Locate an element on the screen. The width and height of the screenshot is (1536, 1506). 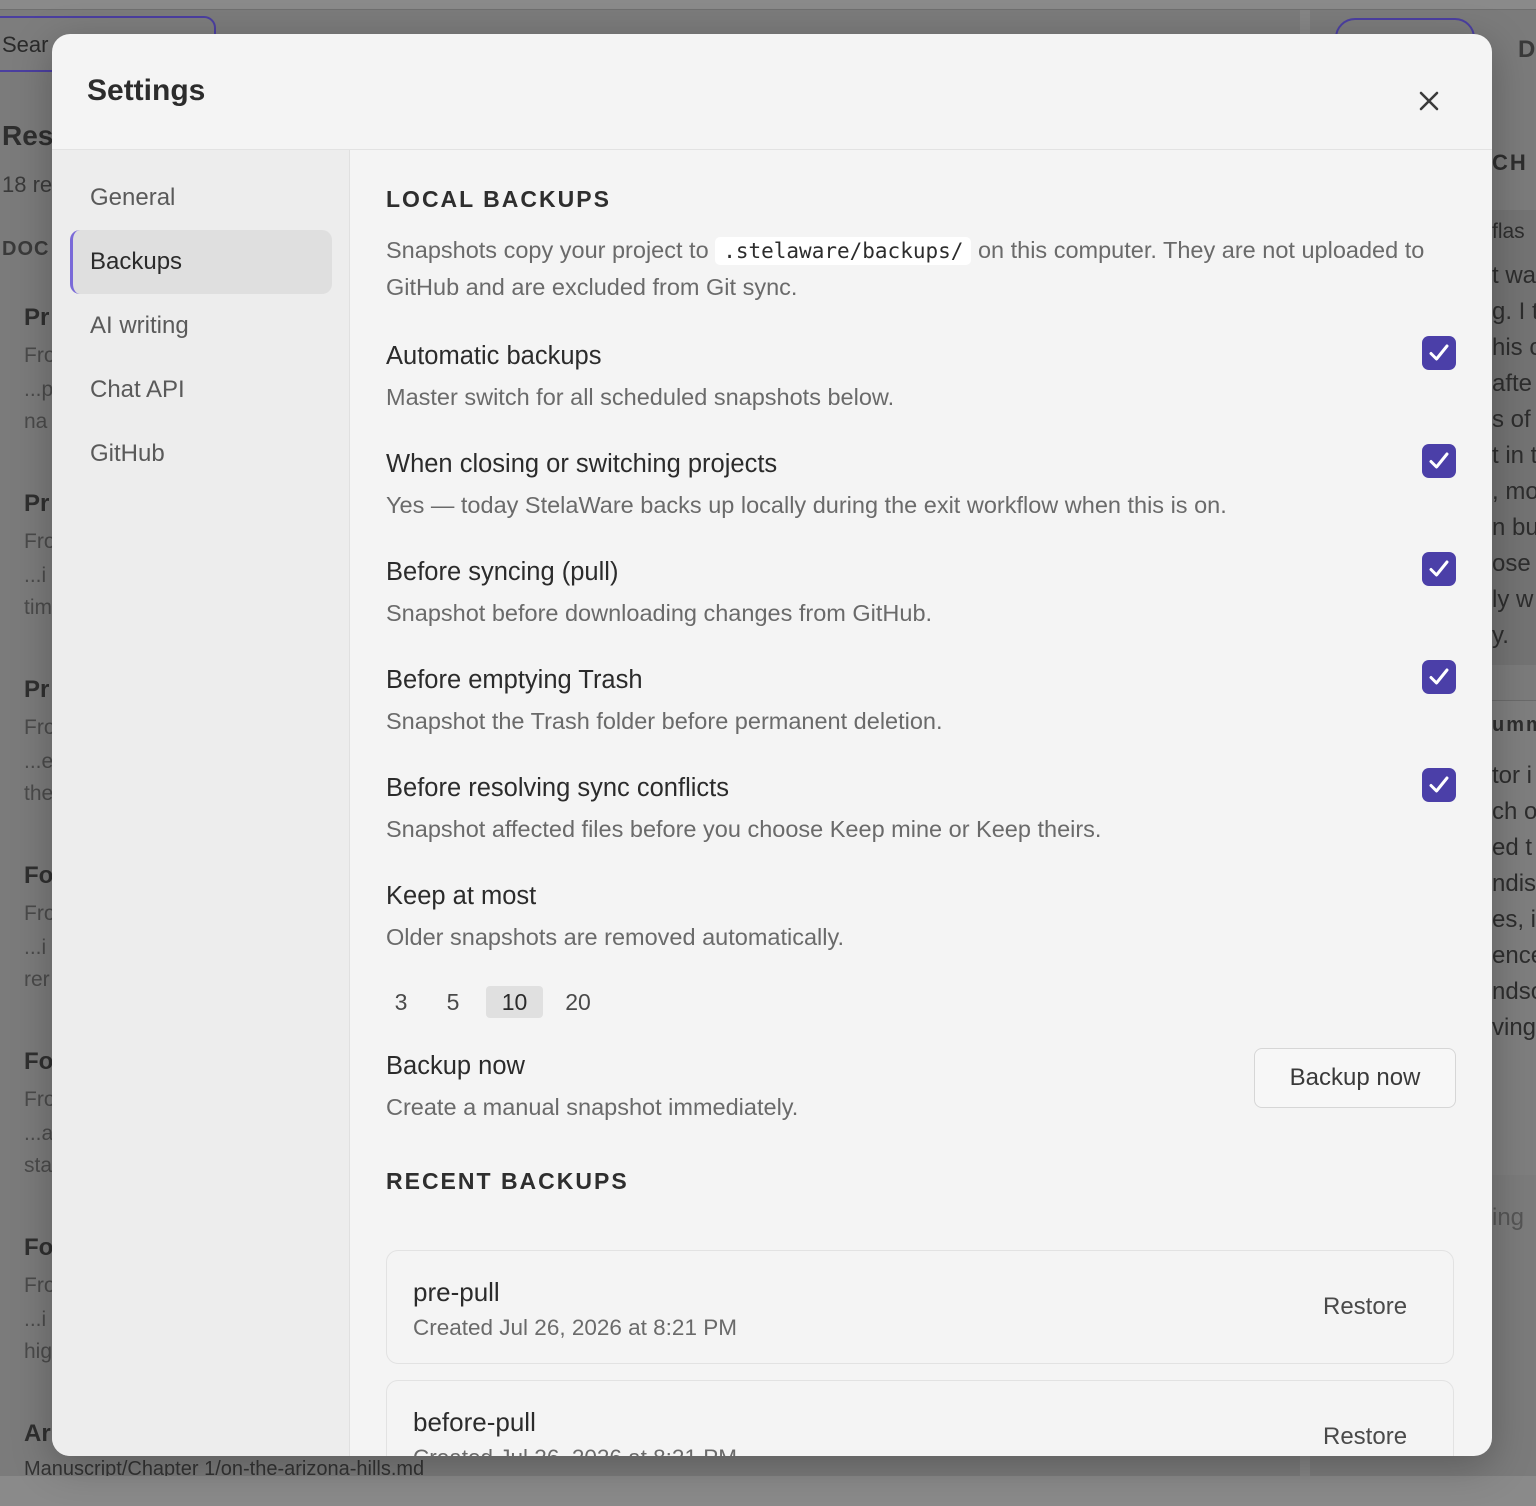
local-backups-heading: LOCAL BACKUPS is located at coordinates (498, 199).